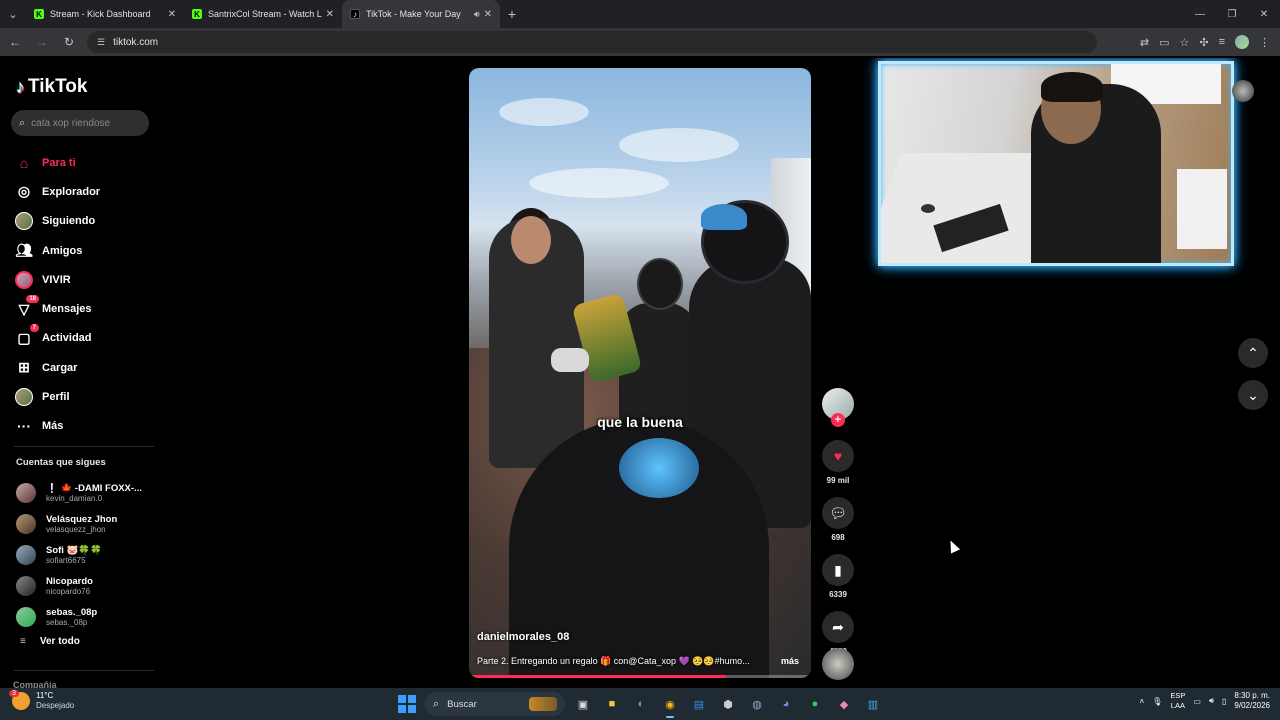  Describe the element at coordinates (477, 14) in the screenshot. I see `speaker-icon: 🔊︎` at that location.